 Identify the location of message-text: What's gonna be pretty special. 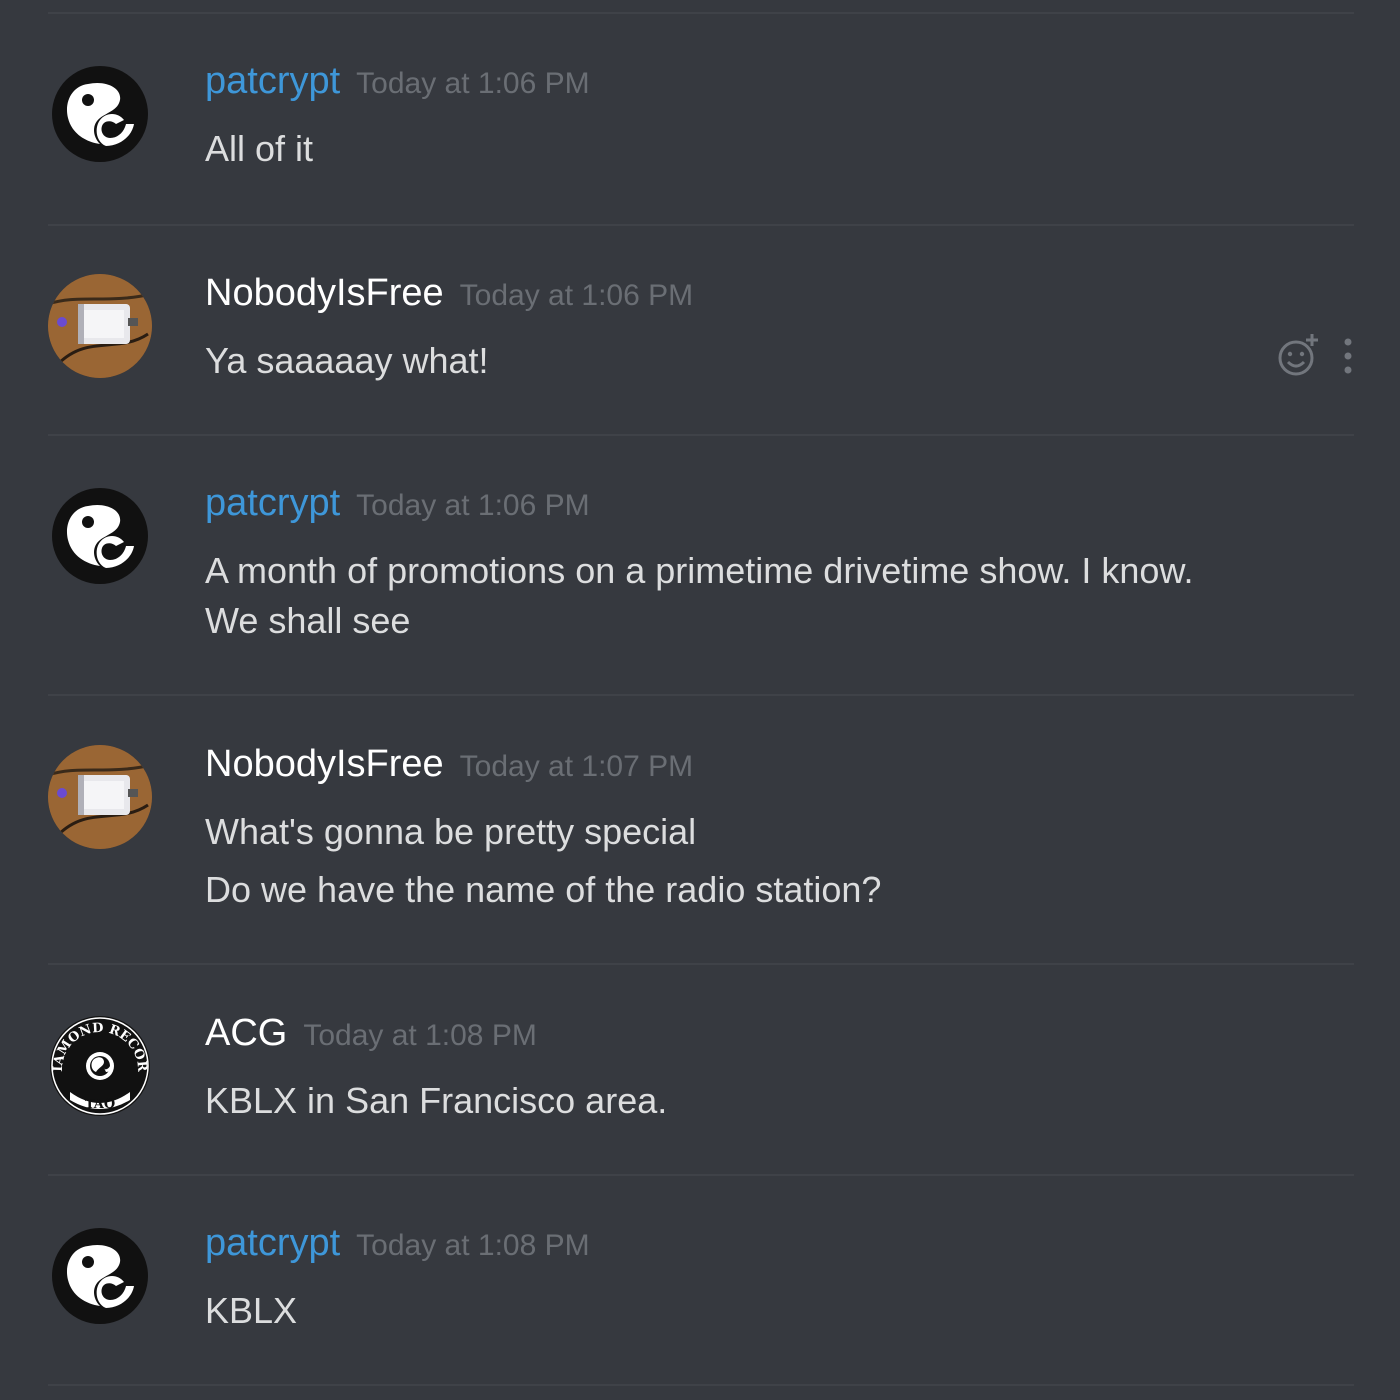
(451, 831).